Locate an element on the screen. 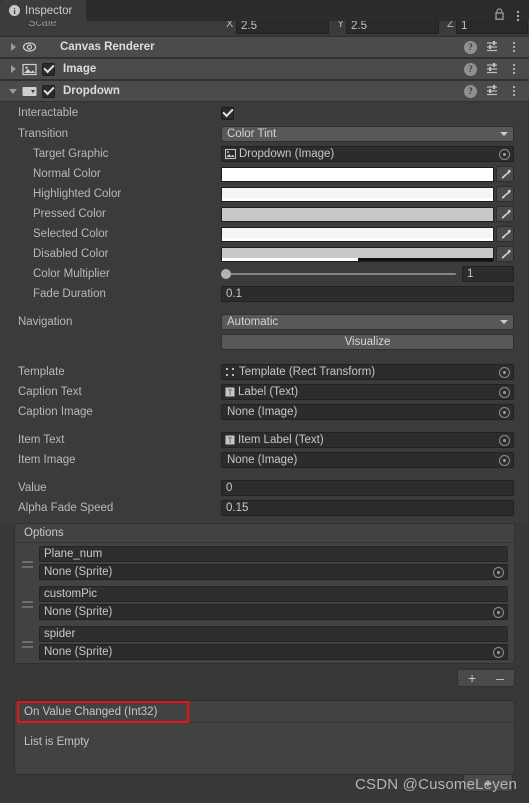 This screenshot has height=803, width=529. list-item: Plane_num None (Sprite) is located at coordinates (264, 563).